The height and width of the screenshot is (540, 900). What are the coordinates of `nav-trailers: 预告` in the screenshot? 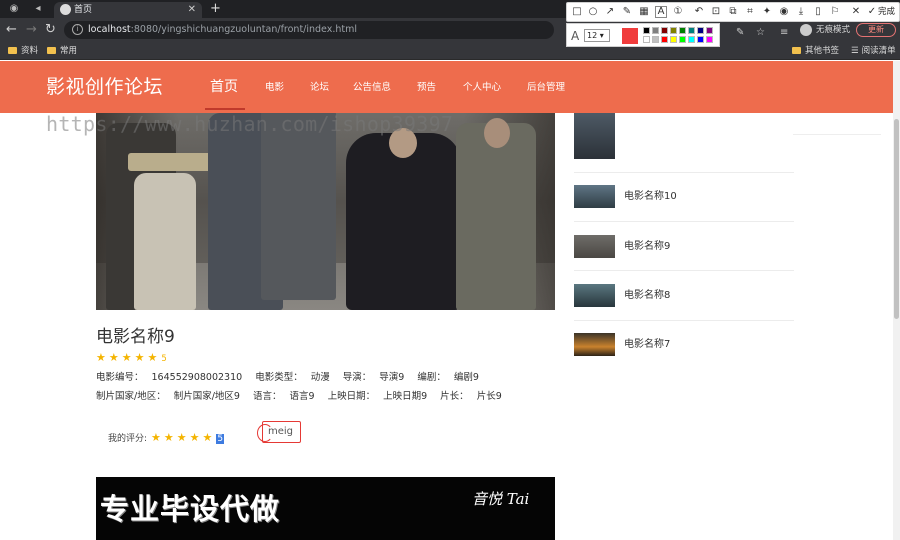 It's located at (426, 88).